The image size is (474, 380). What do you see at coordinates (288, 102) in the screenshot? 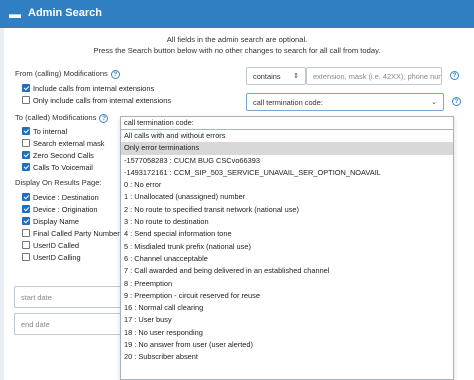
I see `termination-select-value: call termination code:` at bounding box center [288, 102].